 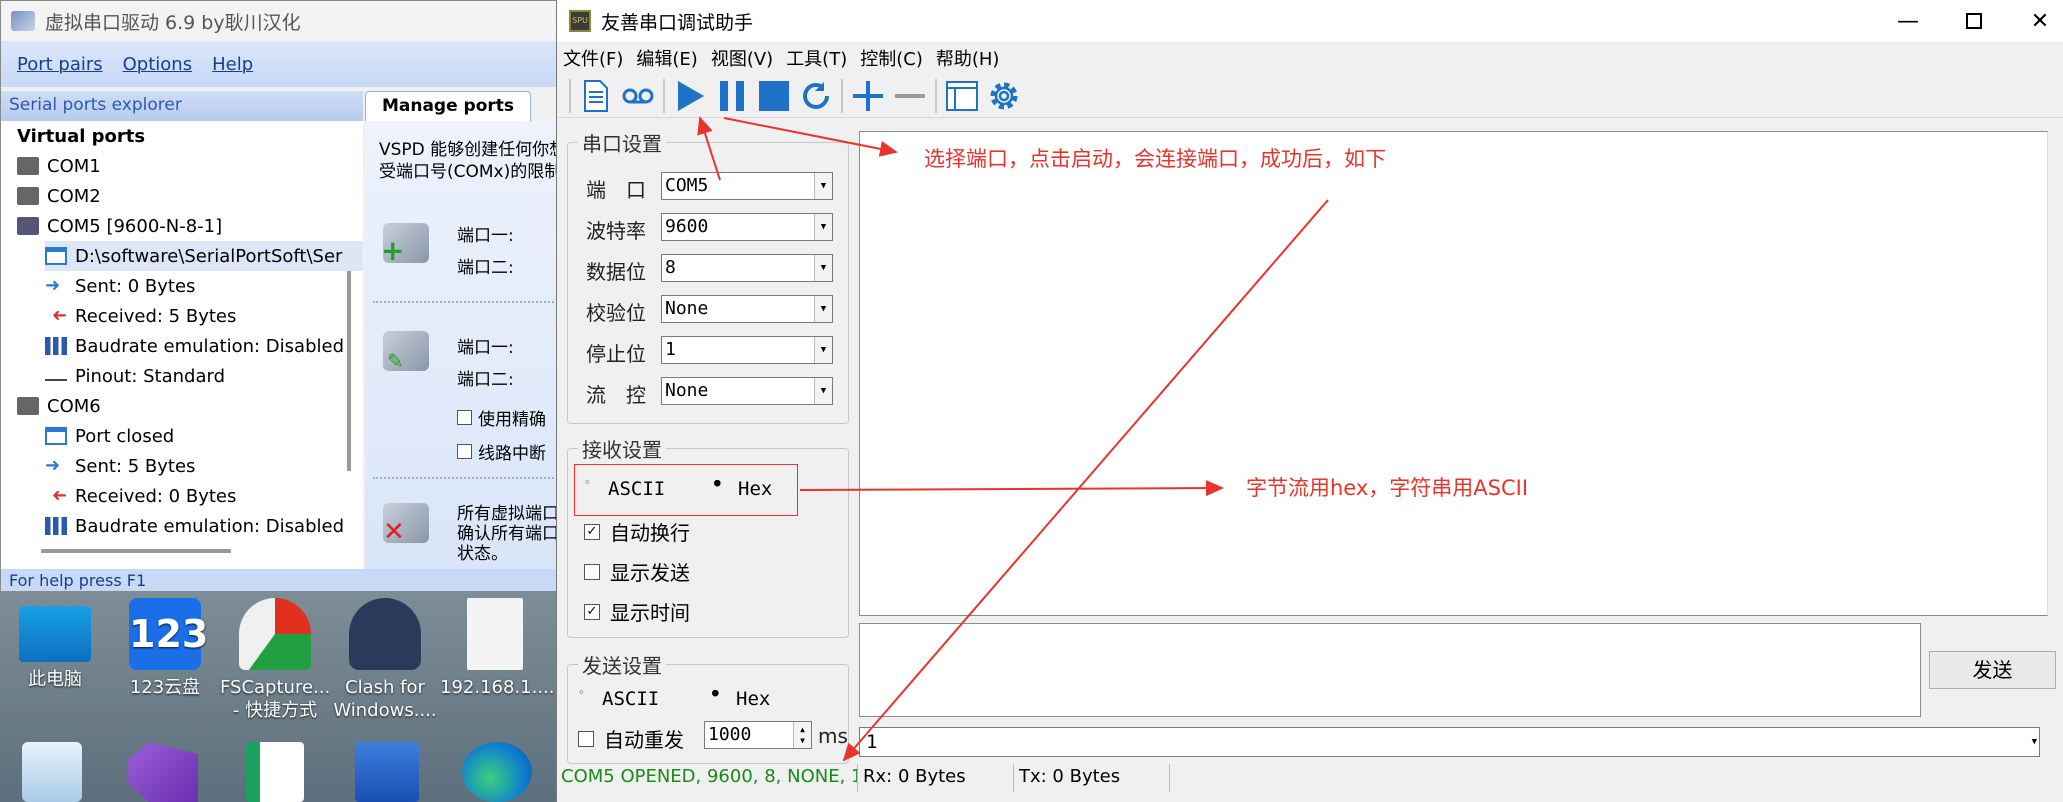 I want to click on arrow-to-note, so click(x=810, y=137).